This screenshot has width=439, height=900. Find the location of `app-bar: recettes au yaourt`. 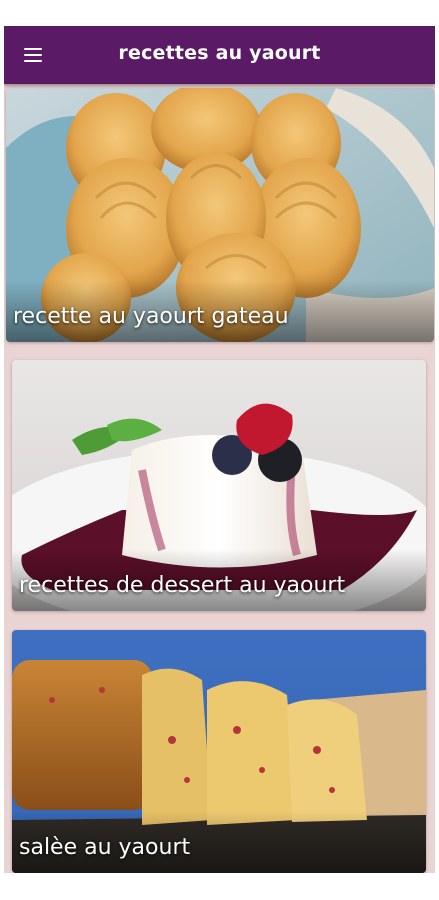

app-bar: recettes au yaourt is located at coordinates (219, 55).